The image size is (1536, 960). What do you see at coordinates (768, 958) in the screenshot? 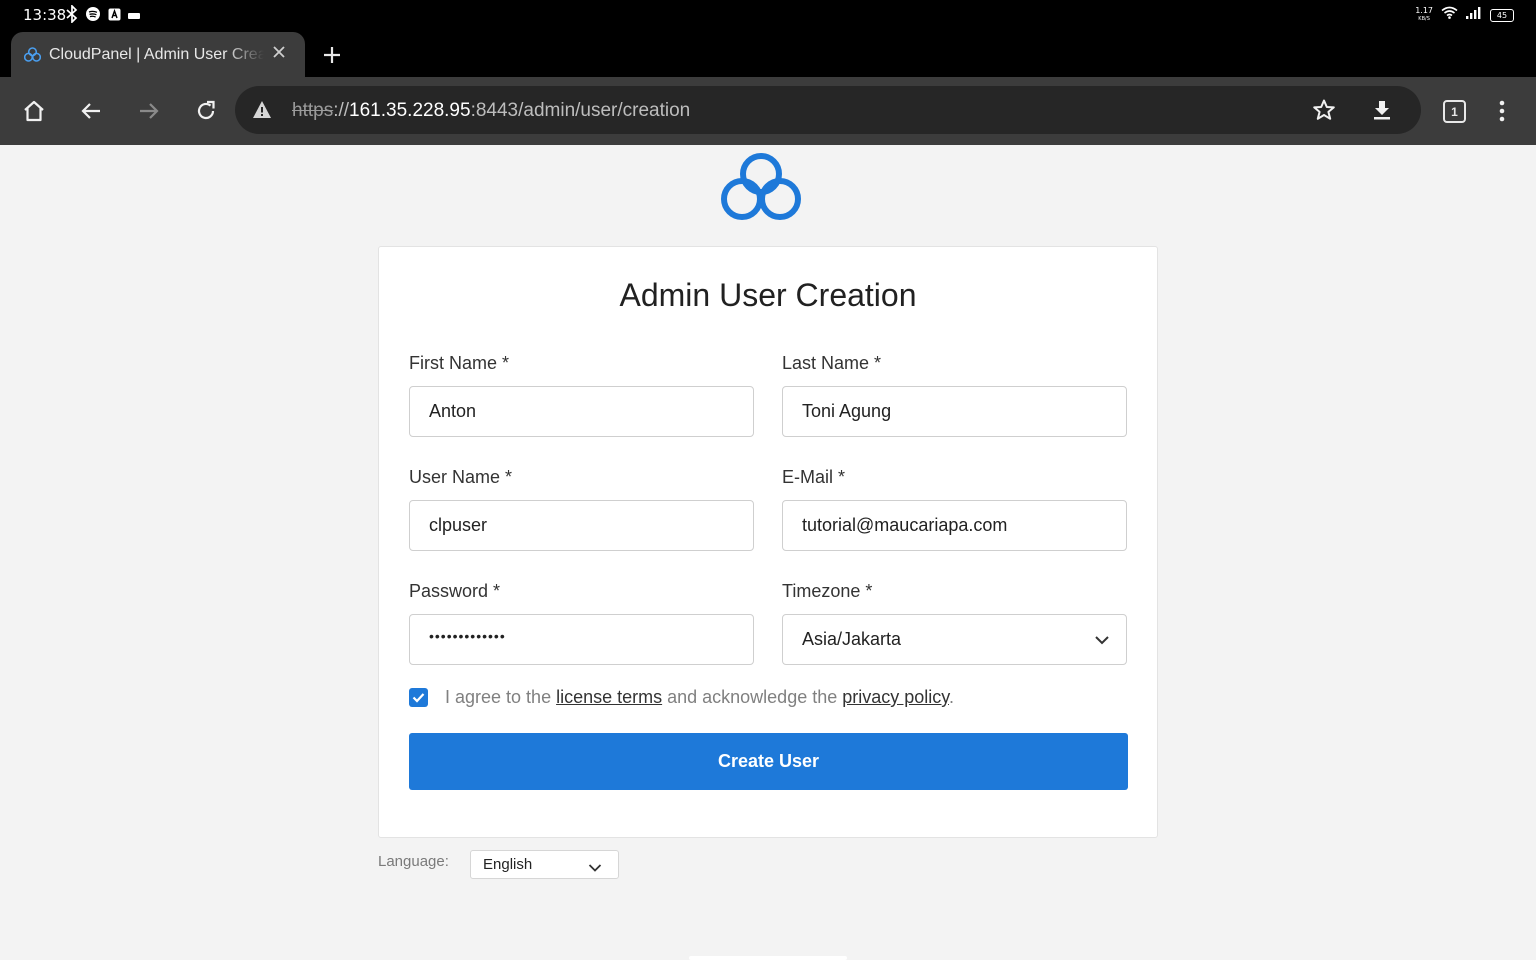
I see `gesture-home-indicator` at bounding box center [768, 958].